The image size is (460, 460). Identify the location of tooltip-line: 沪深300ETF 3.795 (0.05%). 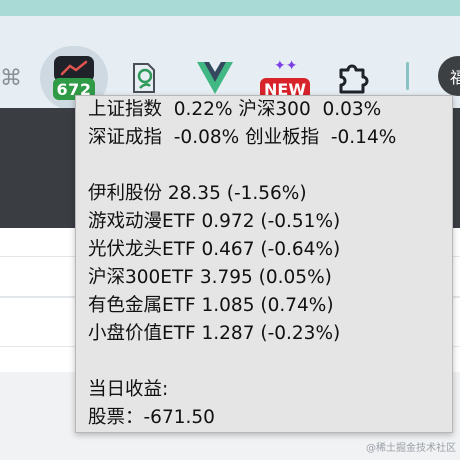
(210, 277).